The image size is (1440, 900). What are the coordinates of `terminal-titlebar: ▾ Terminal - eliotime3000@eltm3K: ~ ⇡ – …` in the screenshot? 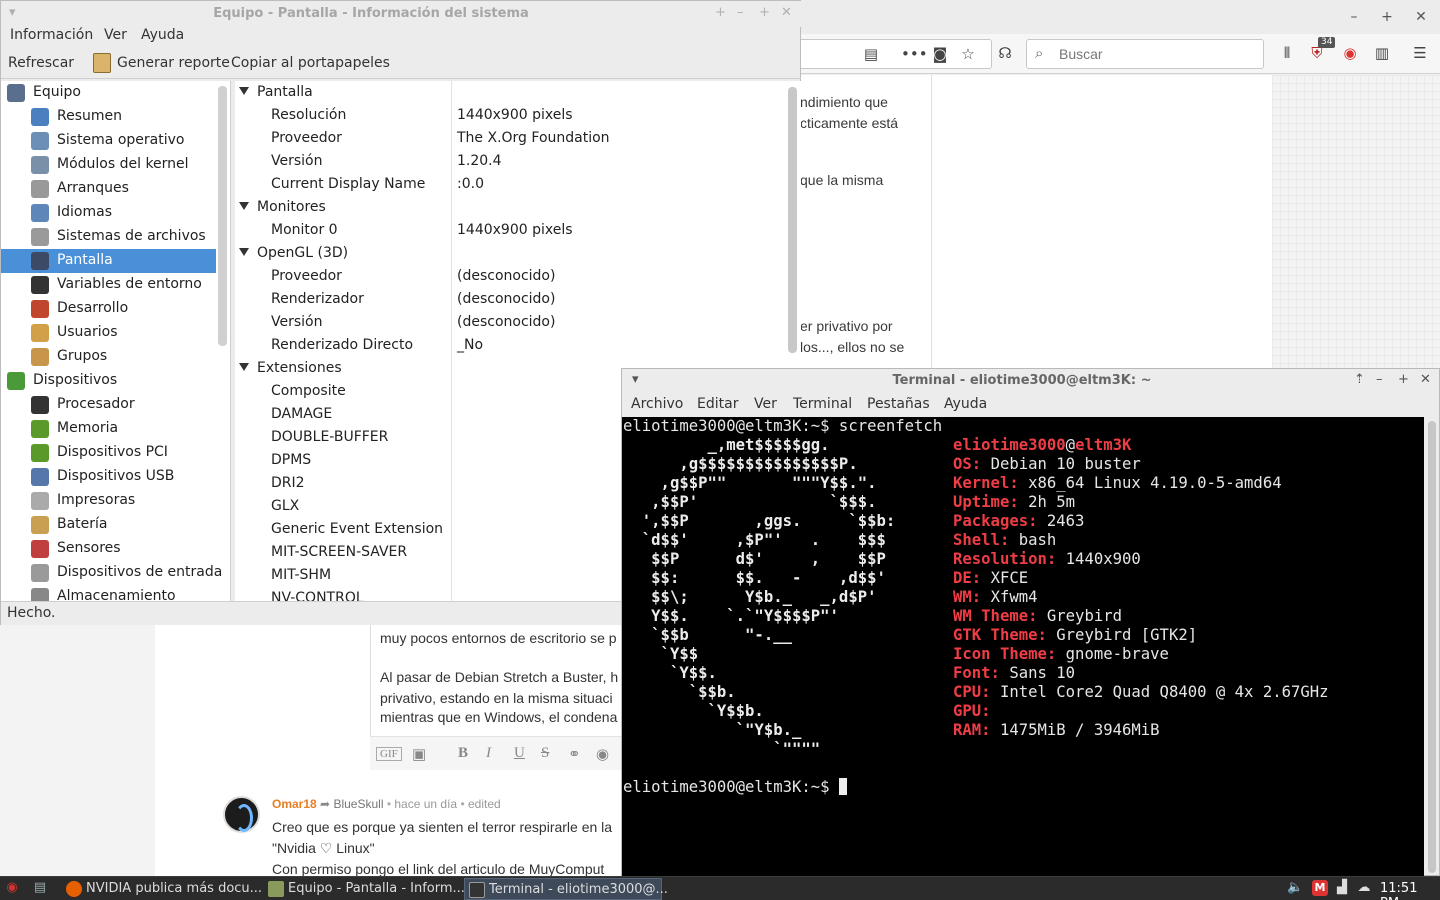 It's located at (1031, 381).